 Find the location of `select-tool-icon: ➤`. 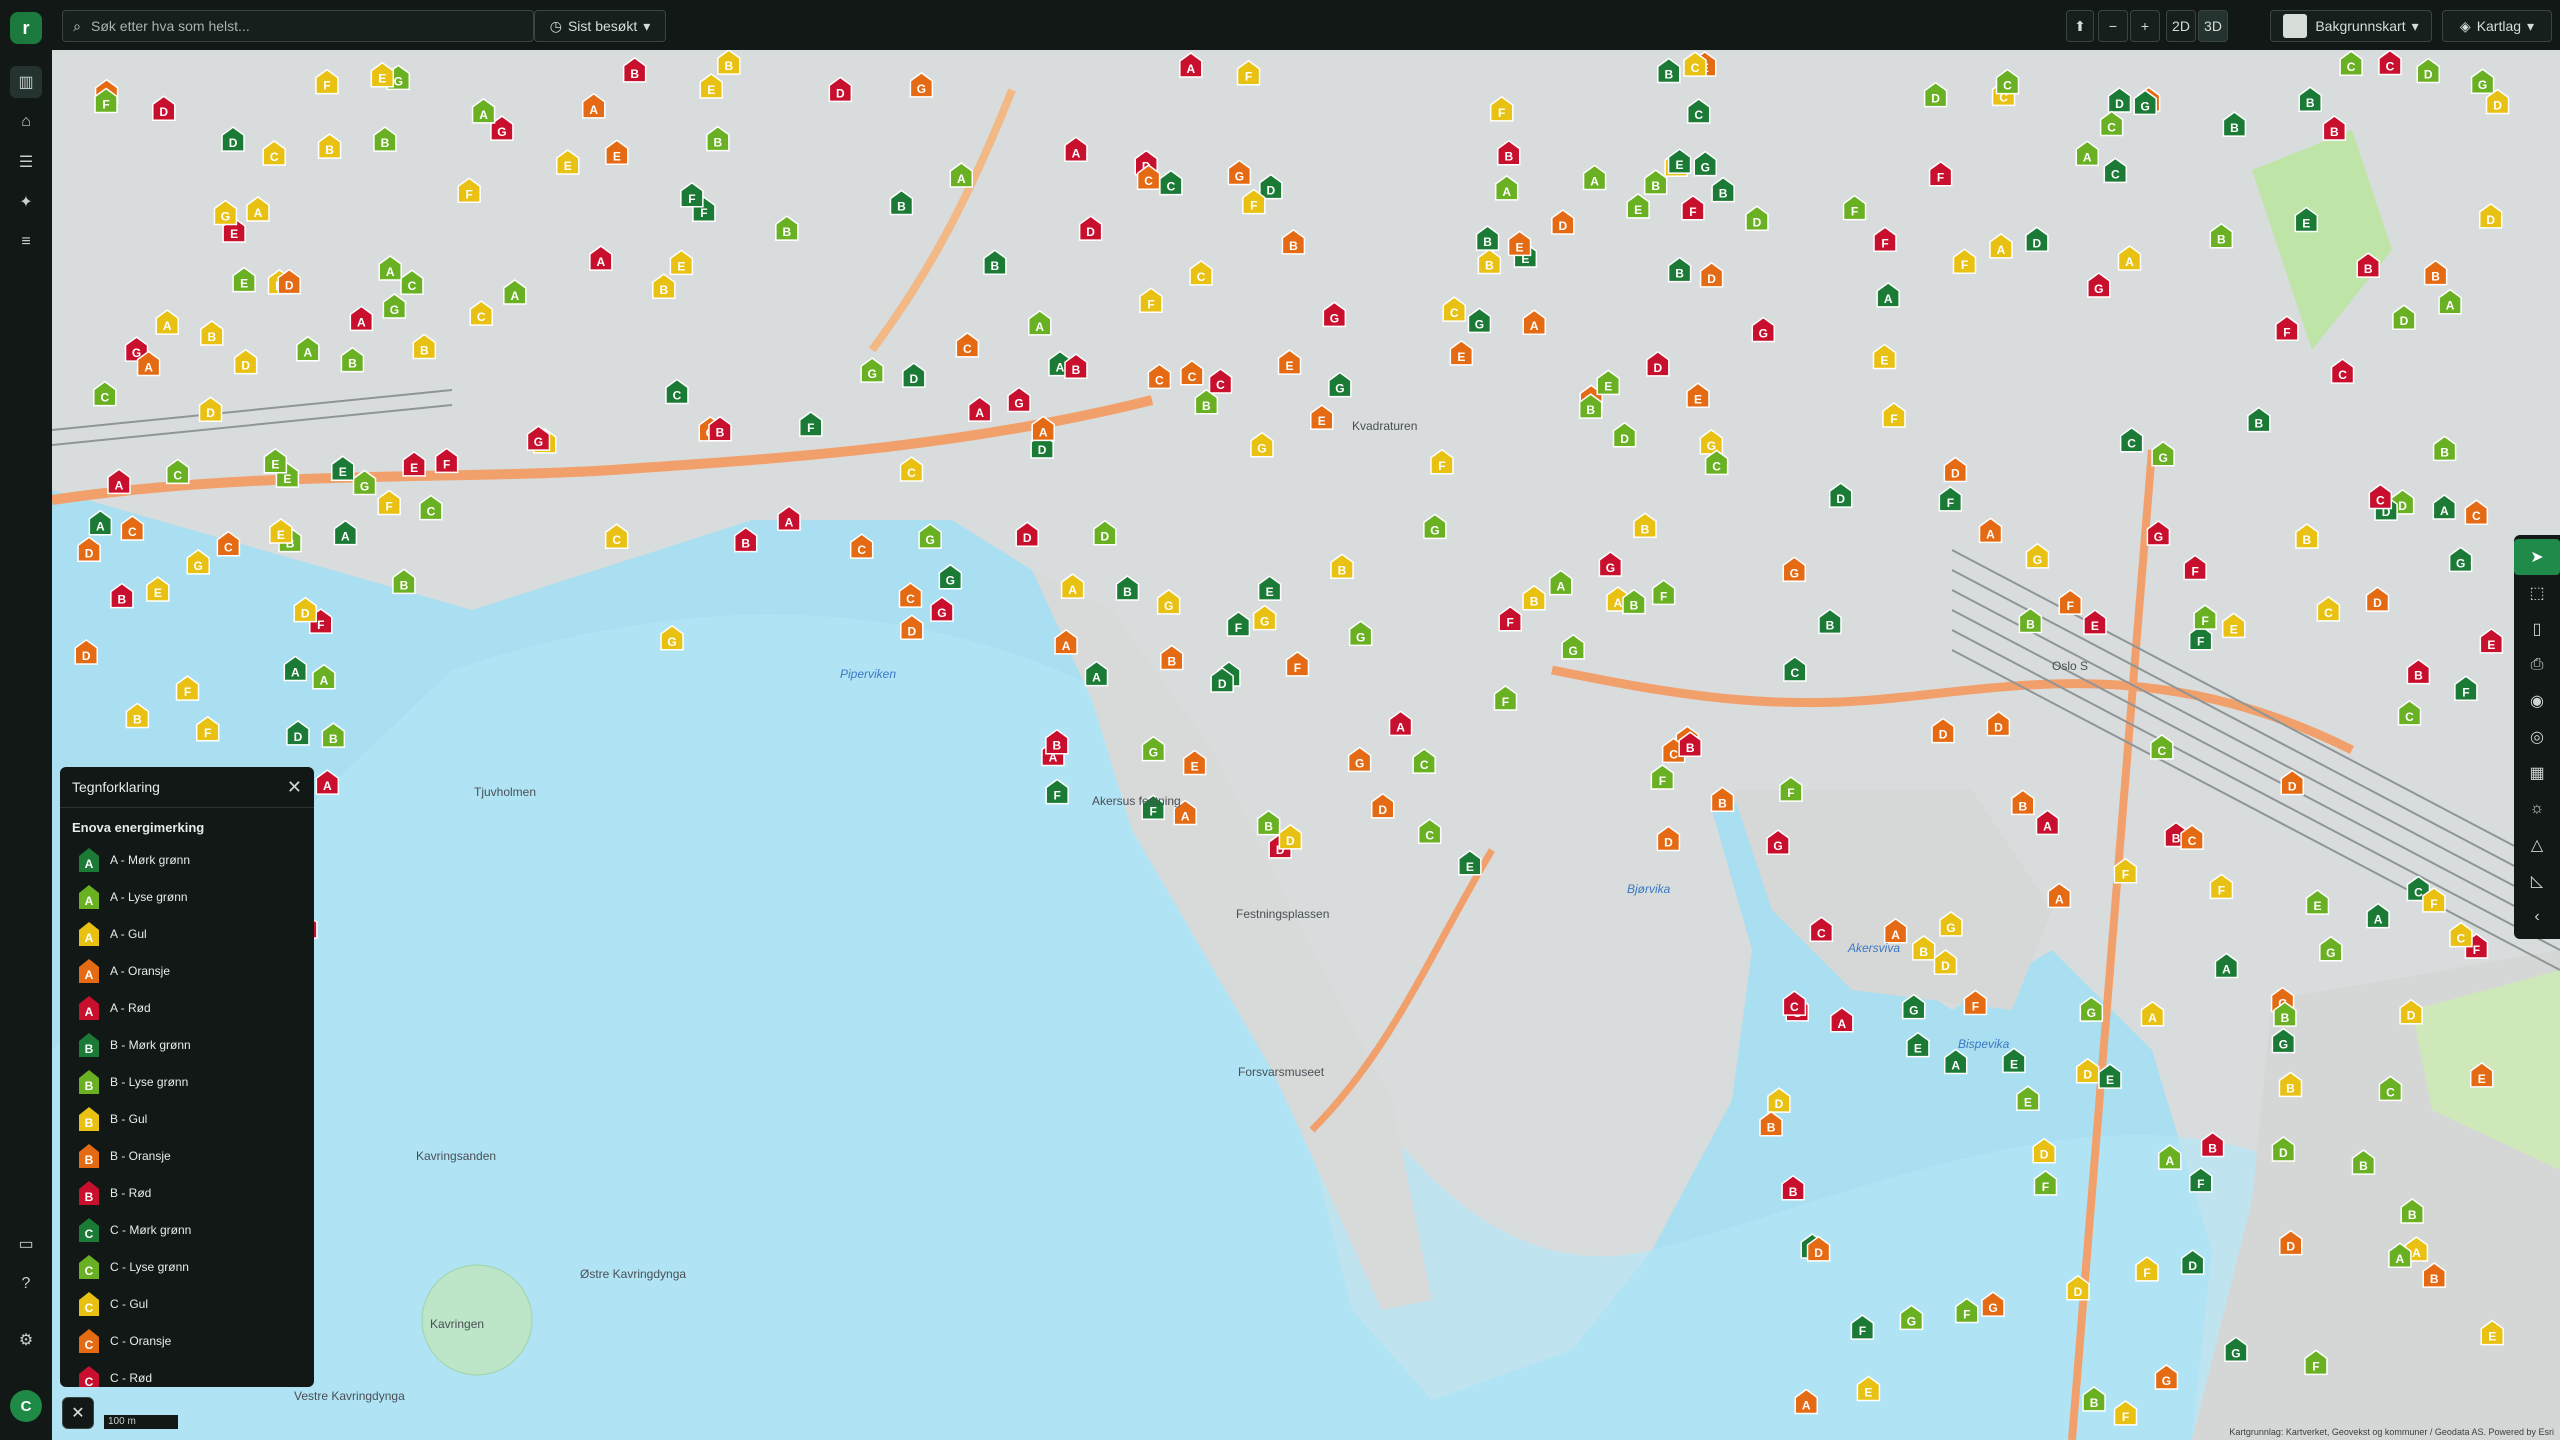

select-tool-icon: ➤ is located at coordinates (2537, 557).